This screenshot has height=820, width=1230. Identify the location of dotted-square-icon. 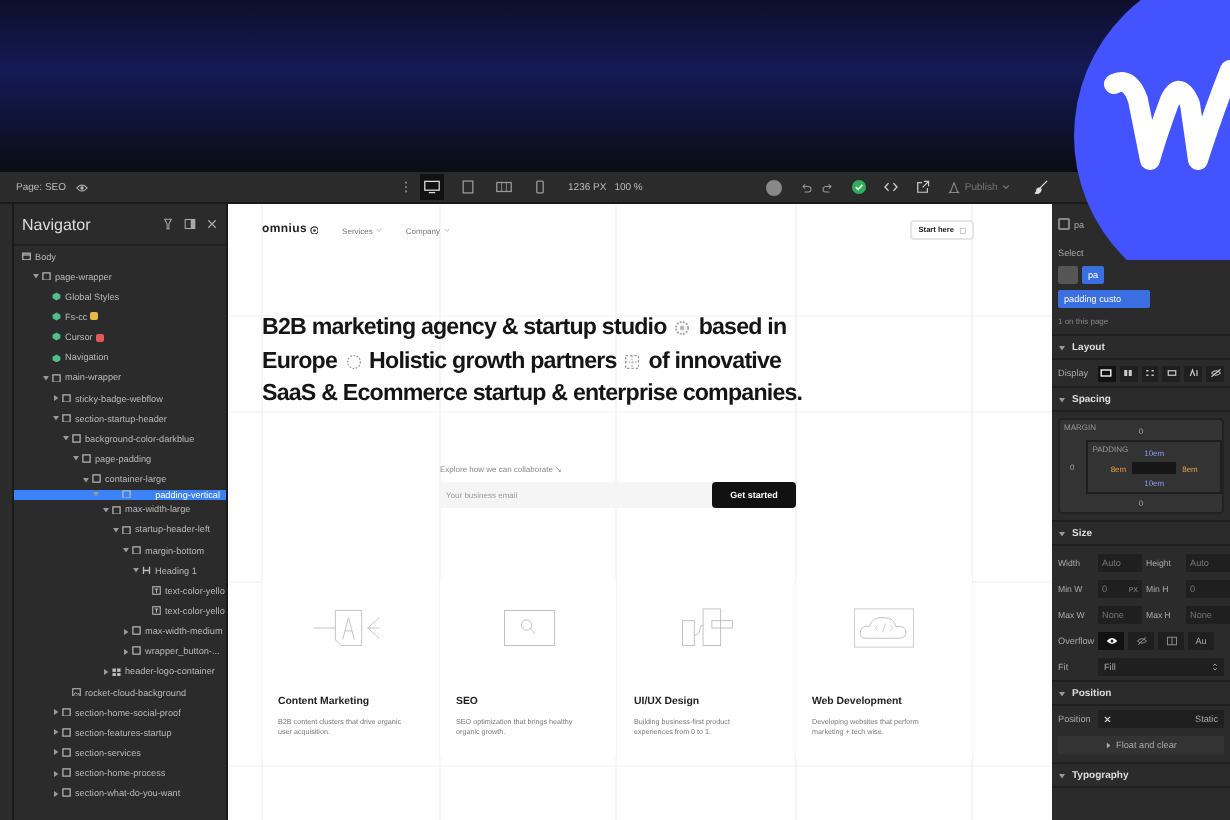
(632, 361).